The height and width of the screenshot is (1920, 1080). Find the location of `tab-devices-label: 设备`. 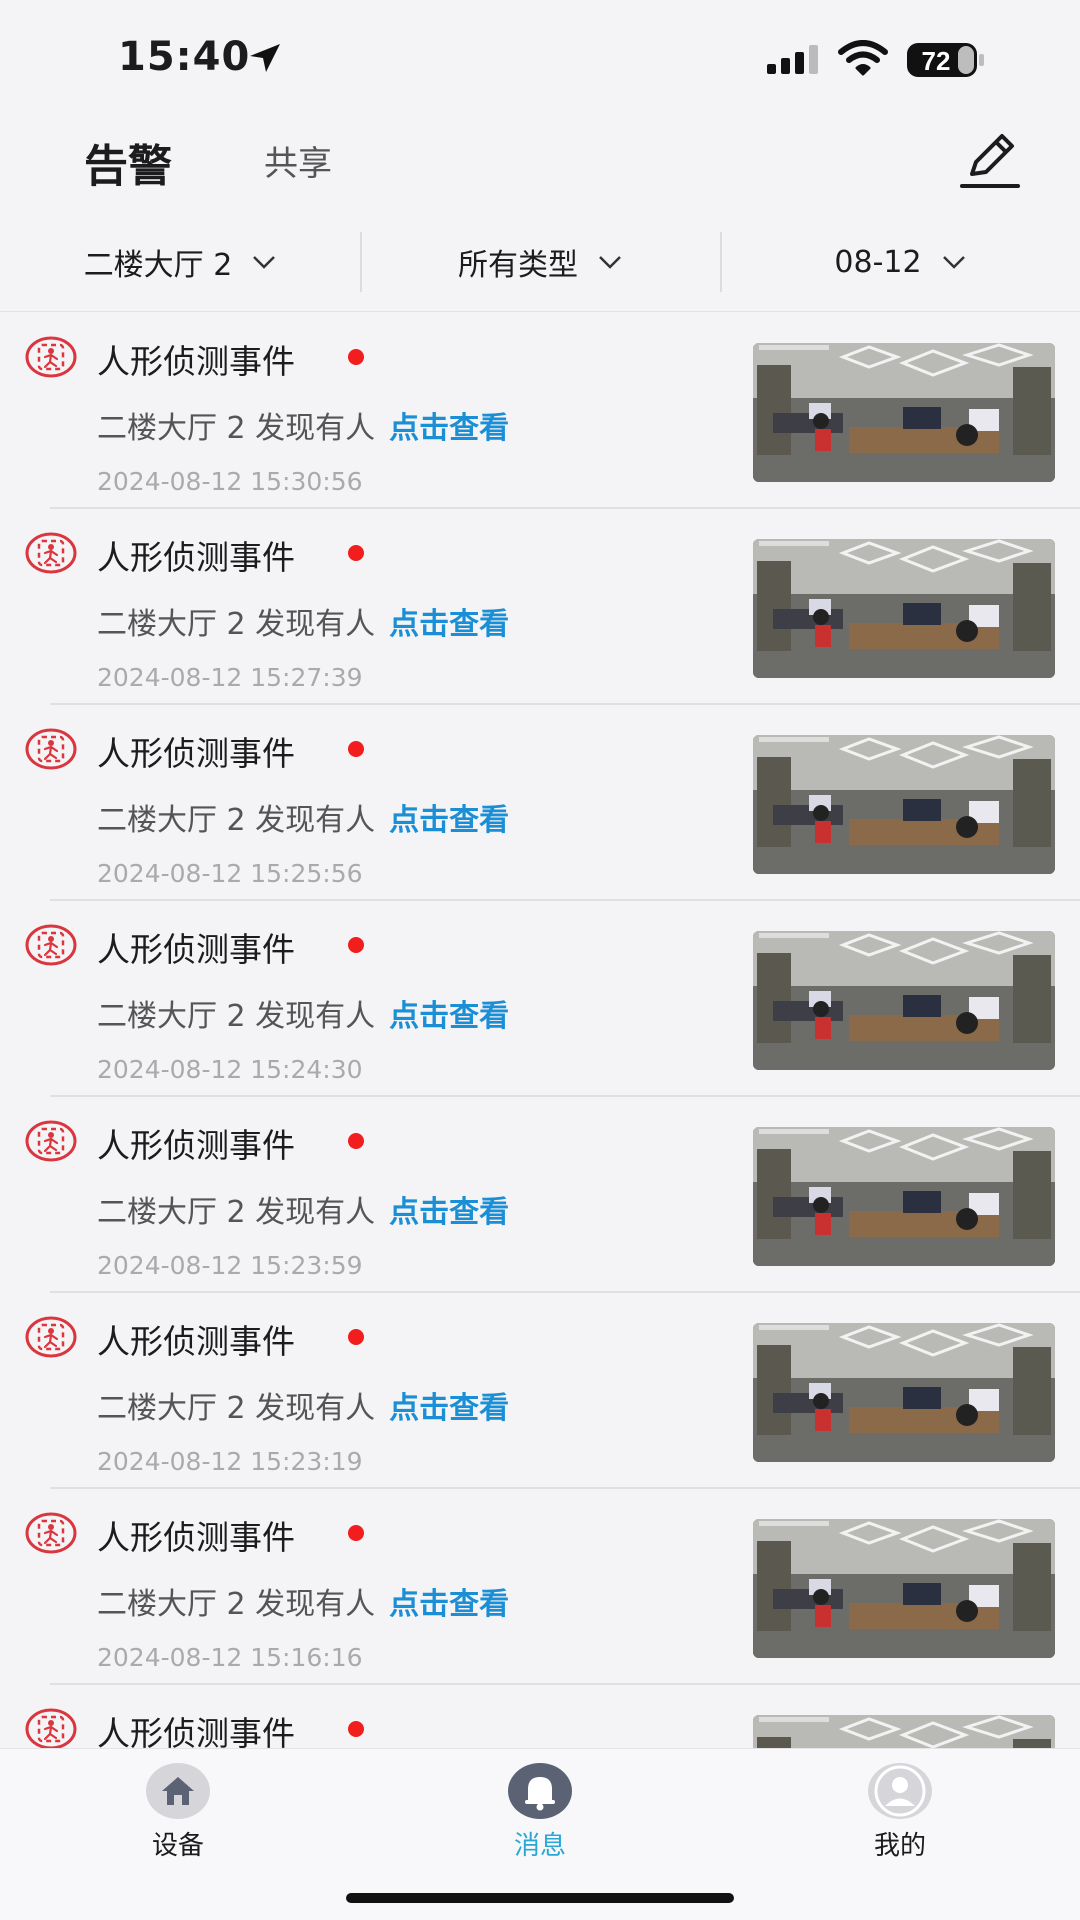

tab-devices-label: 设备 is located at coordinates (177, 1846).